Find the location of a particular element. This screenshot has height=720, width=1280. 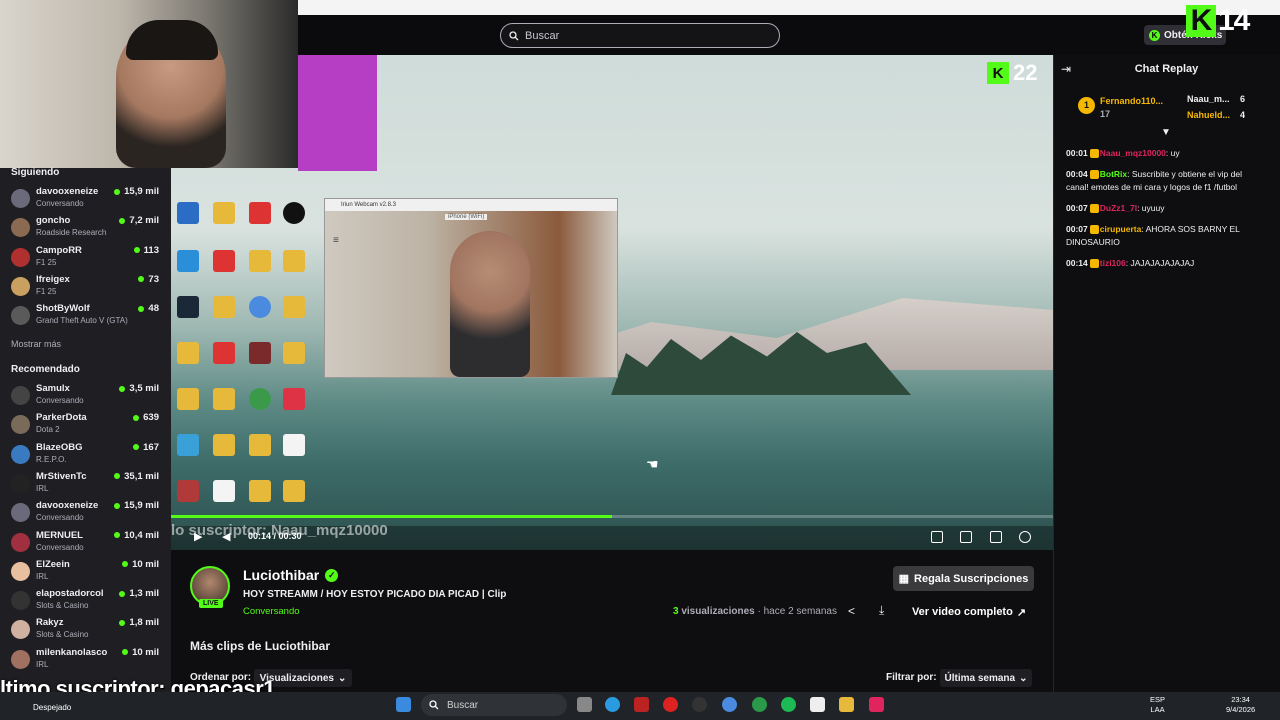

chat-username: tizi106 is located at coordinates (1113, 263).